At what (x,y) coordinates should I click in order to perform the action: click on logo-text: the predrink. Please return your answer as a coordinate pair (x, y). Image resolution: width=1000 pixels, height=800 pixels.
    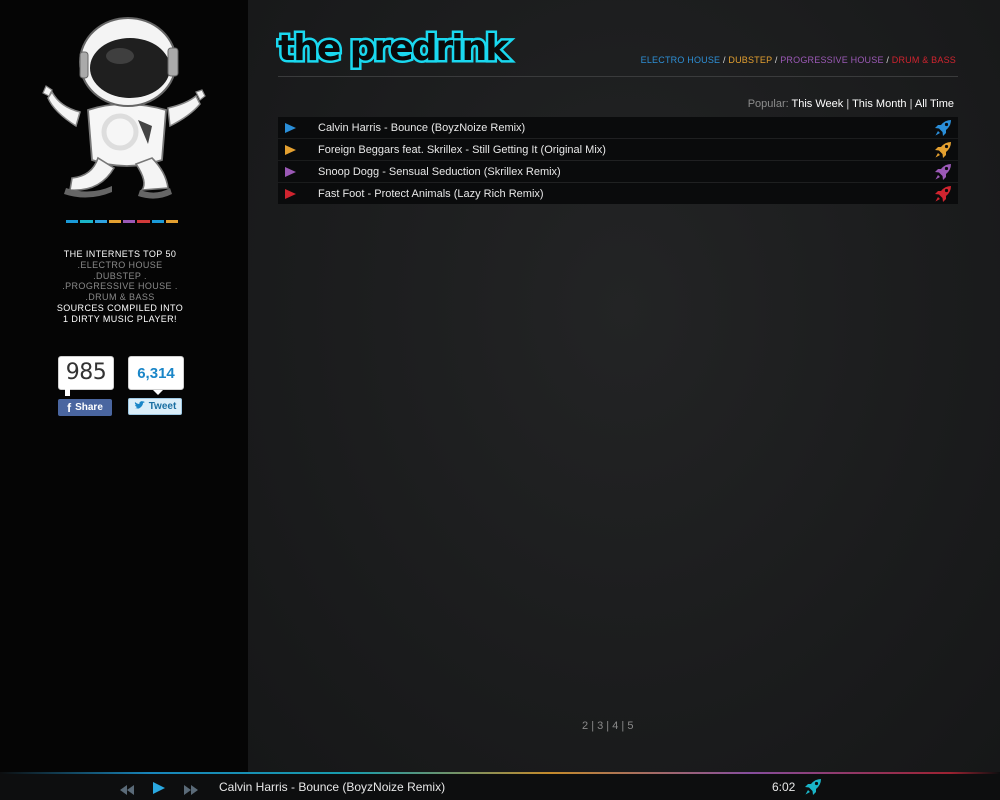
    Looking at the image, I should click on (394, 48).